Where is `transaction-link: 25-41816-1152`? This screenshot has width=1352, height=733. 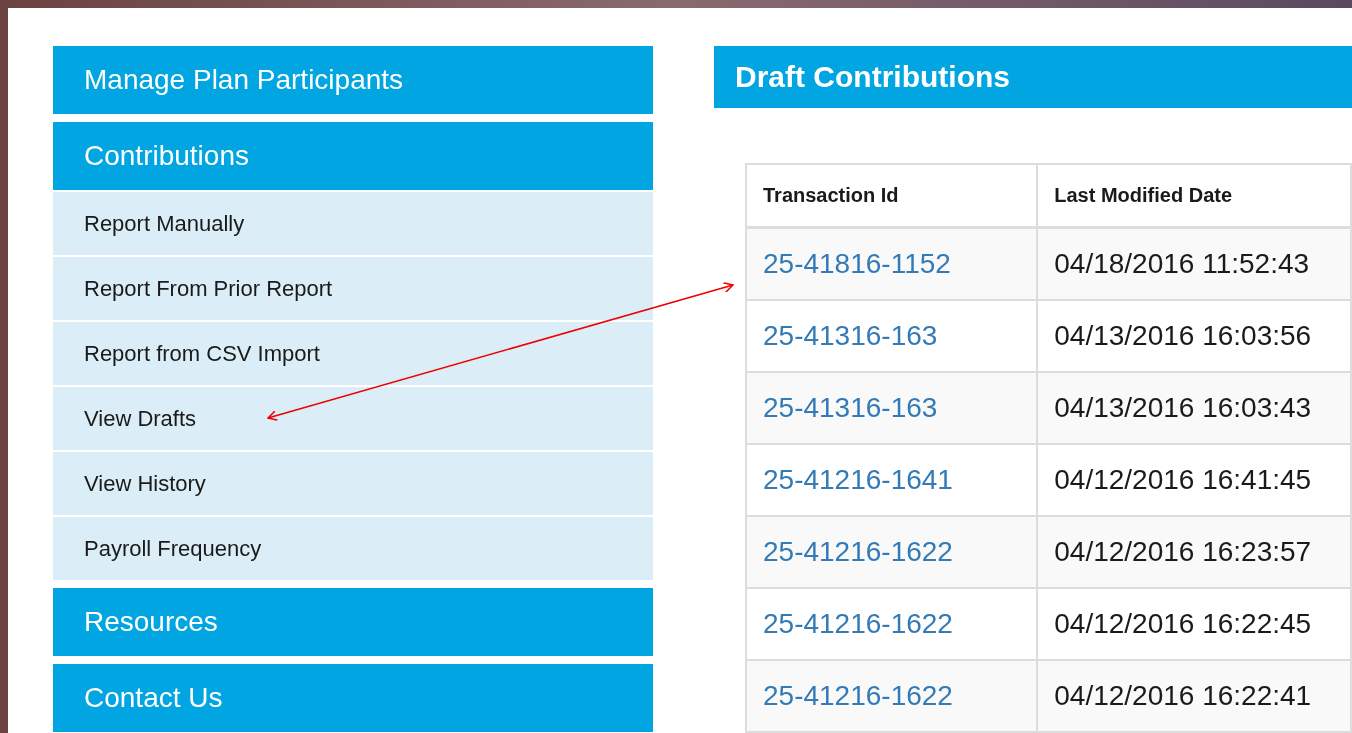 transaction-link: 25-41816-1152 is located at coordinates (857, 263).